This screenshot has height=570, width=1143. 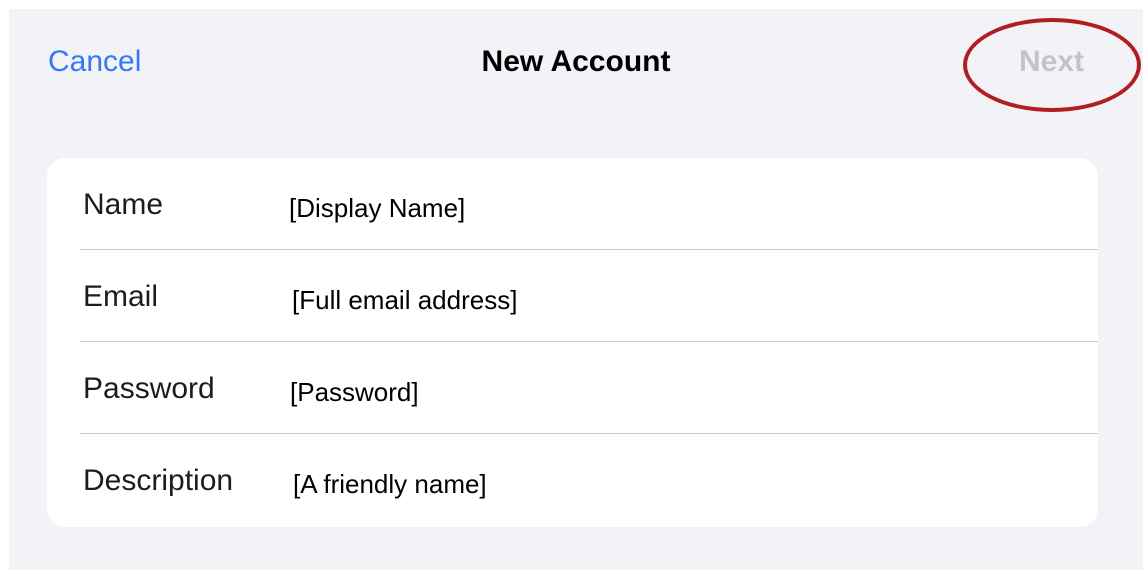 I want to click on description-field, so click(x=613, y=484).